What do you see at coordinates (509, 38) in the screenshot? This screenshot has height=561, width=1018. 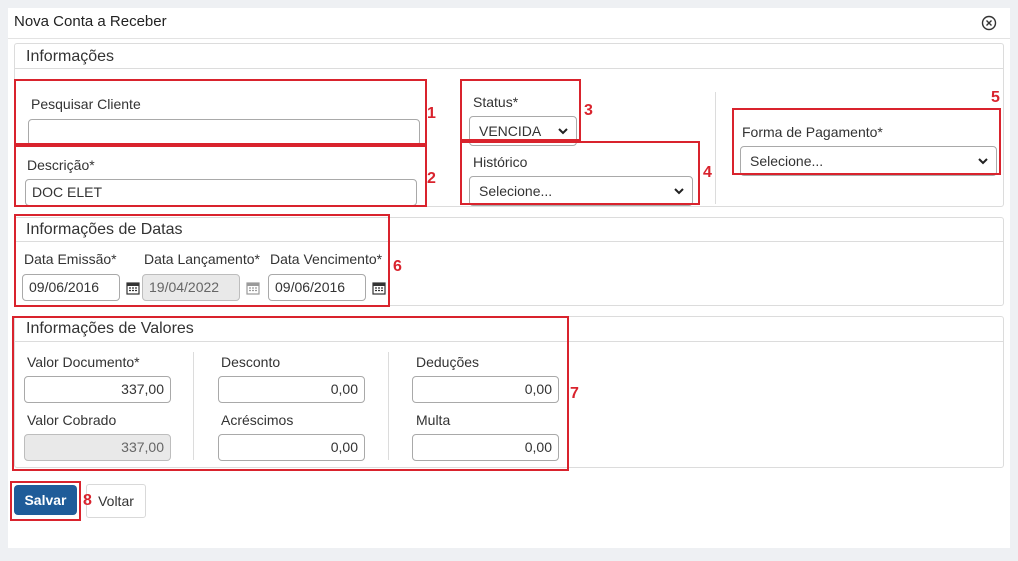 I see `header-divider` at bounding box center [509, 38].